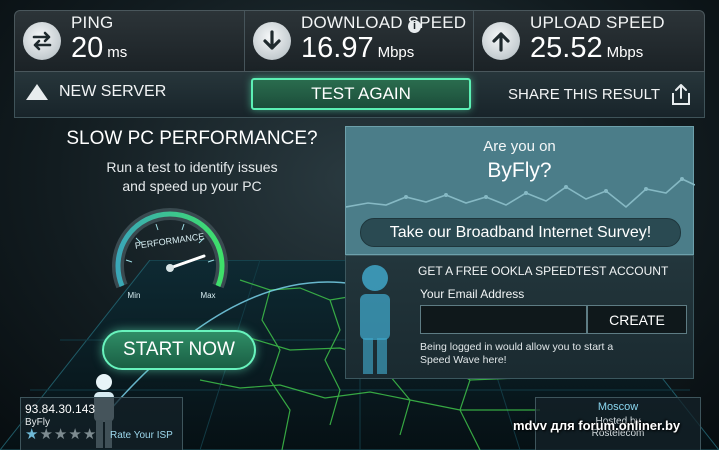 The height and width of the screenshot is (450, 719). Describe the element at coordinates (113, 91) in the screenshot. I see `new-server-label: NEW SERVER` at that location.